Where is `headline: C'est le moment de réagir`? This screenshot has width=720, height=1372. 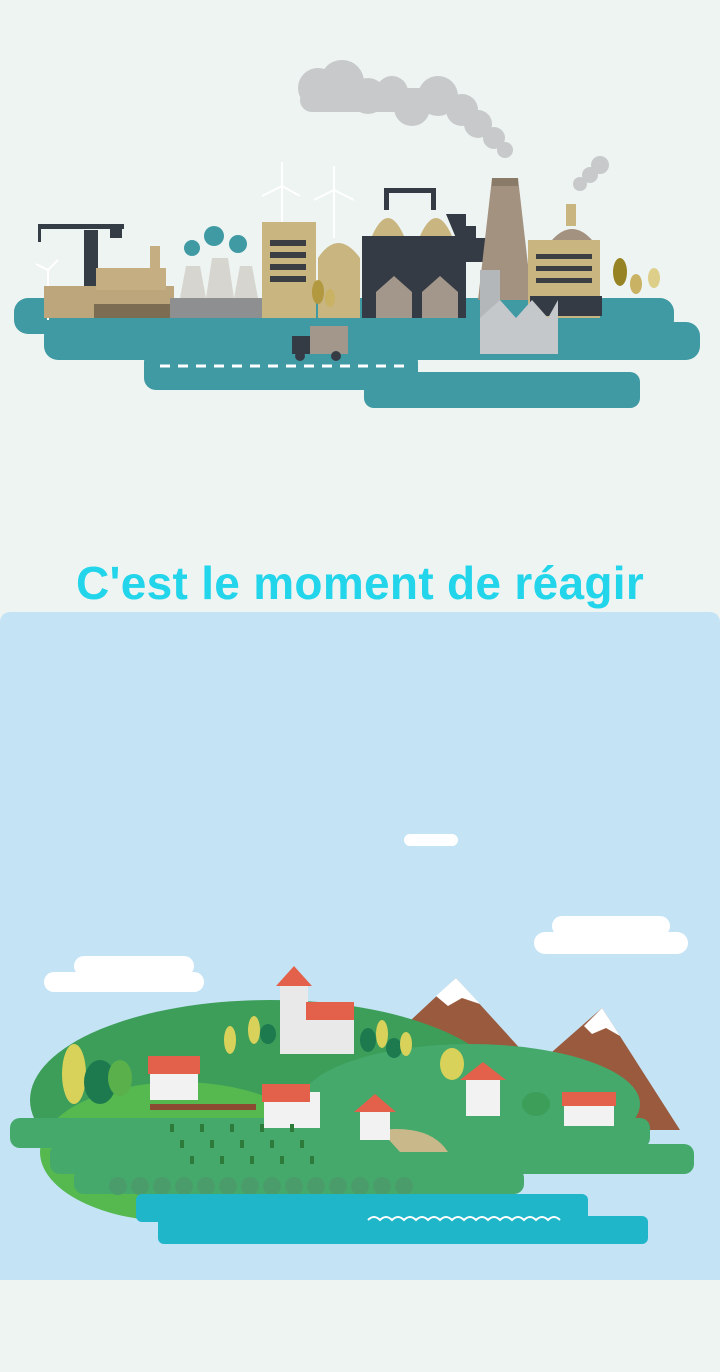 headline: C'est le moment de réagir is located at coordinates (360, 583).